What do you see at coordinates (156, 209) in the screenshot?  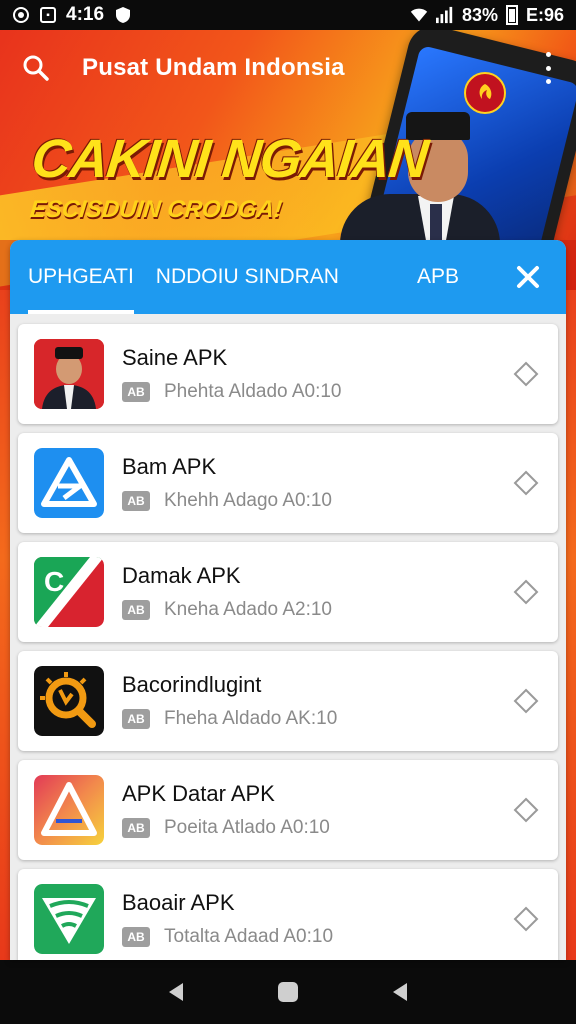 I see `hero-subline: ESCISDUIN CRODGA!` at bounding box center [156, 209].